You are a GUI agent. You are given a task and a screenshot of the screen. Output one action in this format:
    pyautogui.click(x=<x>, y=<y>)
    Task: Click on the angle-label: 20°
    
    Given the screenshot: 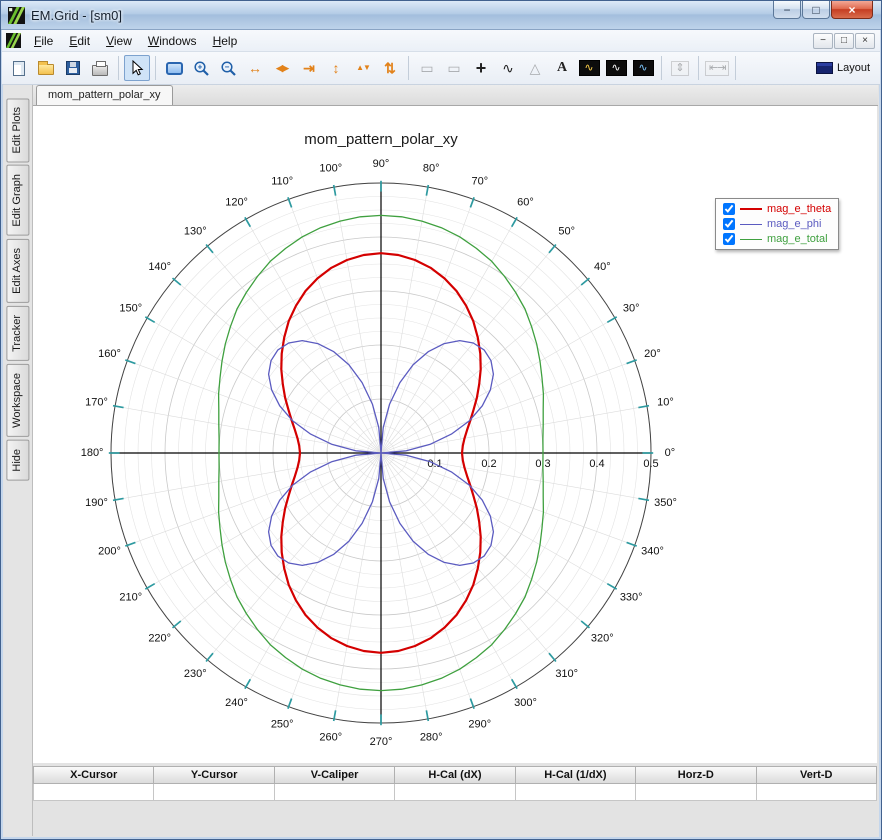 What is the action you would take?
    pyautogui.click(x=652, y=354)
    